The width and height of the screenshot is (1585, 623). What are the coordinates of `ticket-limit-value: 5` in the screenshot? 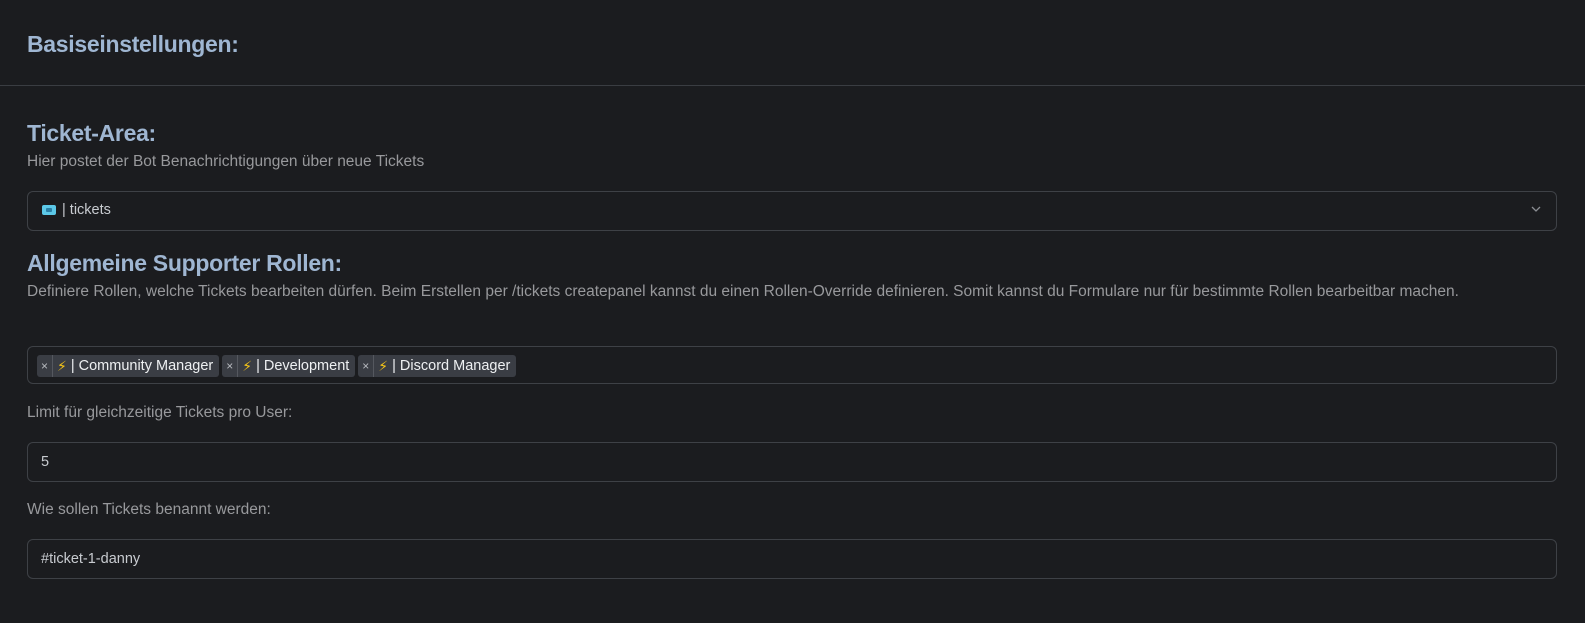 It's located at (45, 462).